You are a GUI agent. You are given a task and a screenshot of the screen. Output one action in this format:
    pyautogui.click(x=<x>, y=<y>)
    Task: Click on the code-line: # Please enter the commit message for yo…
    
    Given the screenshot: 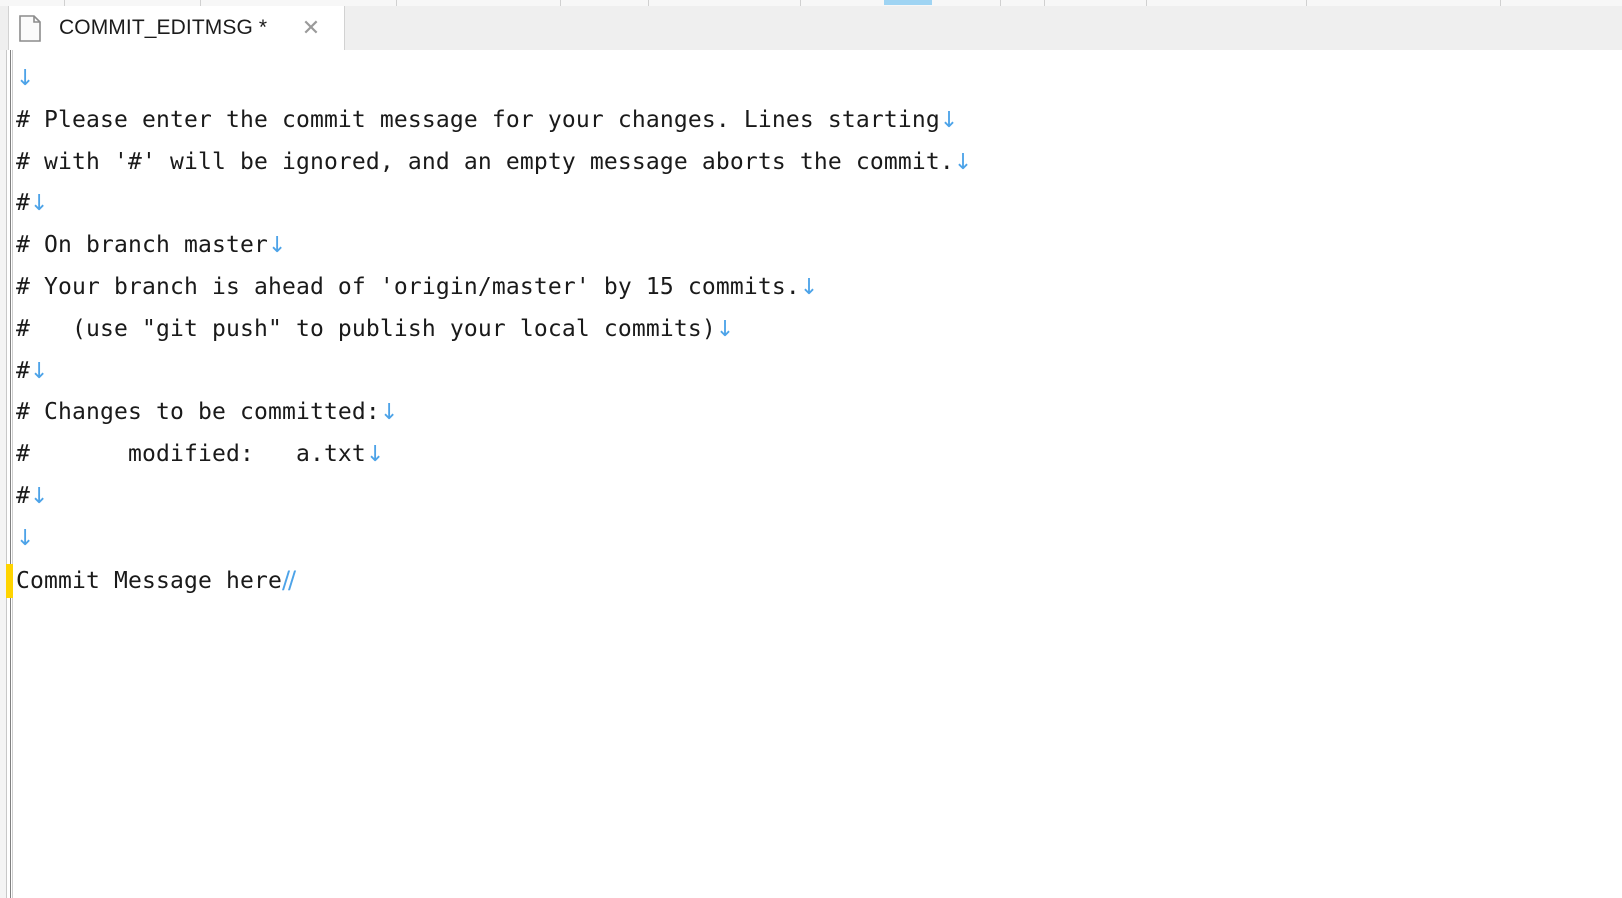 What is the action you would take?
    pyautogui.click(x=819, y=121)
    